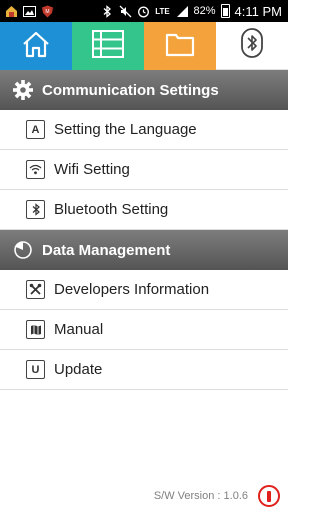 This screenshot has height=512, width=320. What do you see at coordinates (29, 11) in the screenshot?
I see `image-icon` at bounding box center [29, 11].